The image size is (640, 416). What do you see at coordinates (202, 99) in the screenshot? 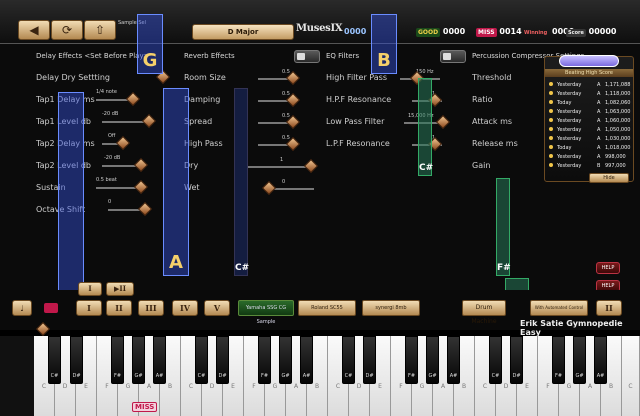
I see `reverb-label-1: Damping` at bounding box center [202, 99].